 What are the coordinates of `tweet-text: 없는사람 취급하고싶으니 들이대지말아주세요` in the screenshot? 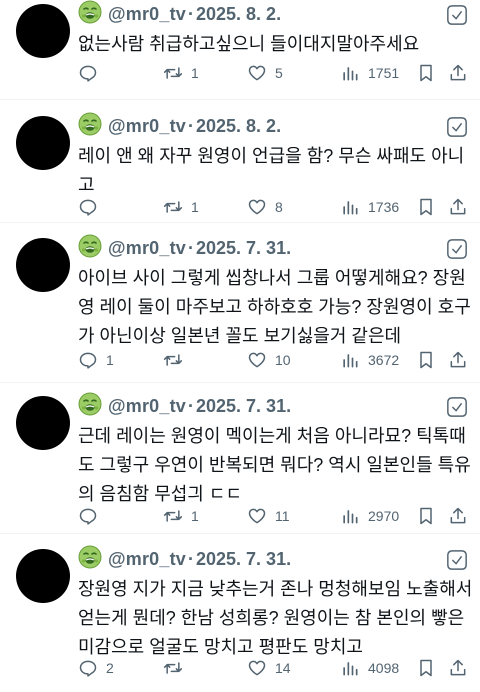 It's located at (273, 44).